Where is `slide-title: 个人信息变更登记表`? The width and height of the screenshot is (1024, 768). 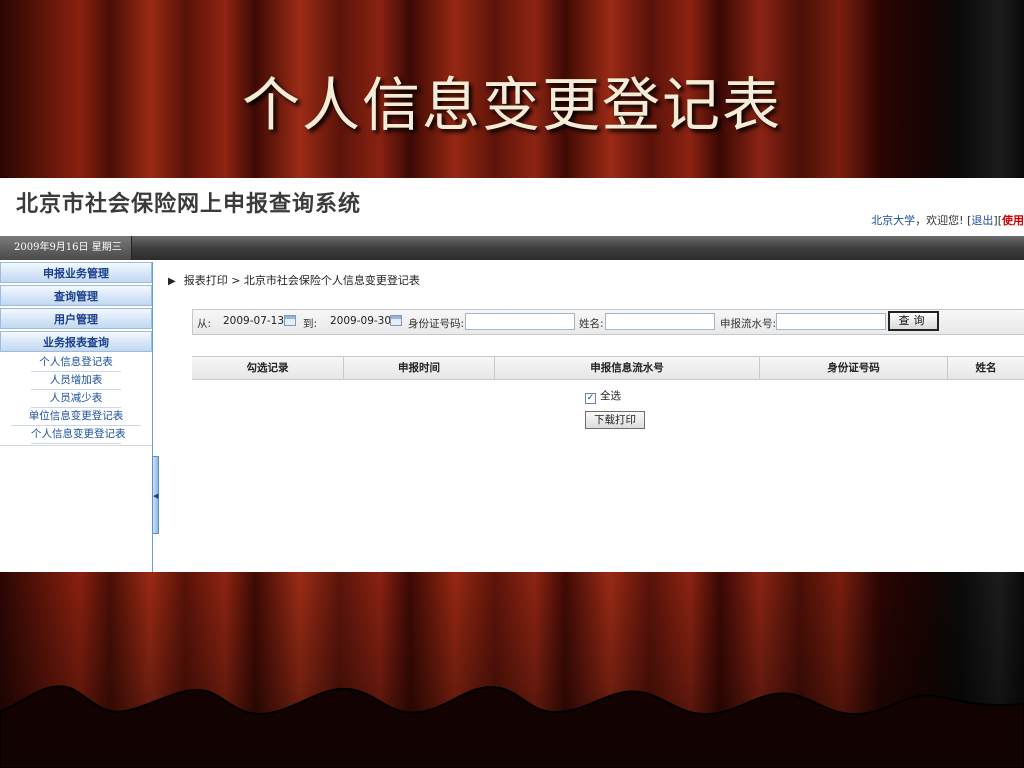
slide-title: 个人信息变更登记表 is located at coordinates (511, 105).